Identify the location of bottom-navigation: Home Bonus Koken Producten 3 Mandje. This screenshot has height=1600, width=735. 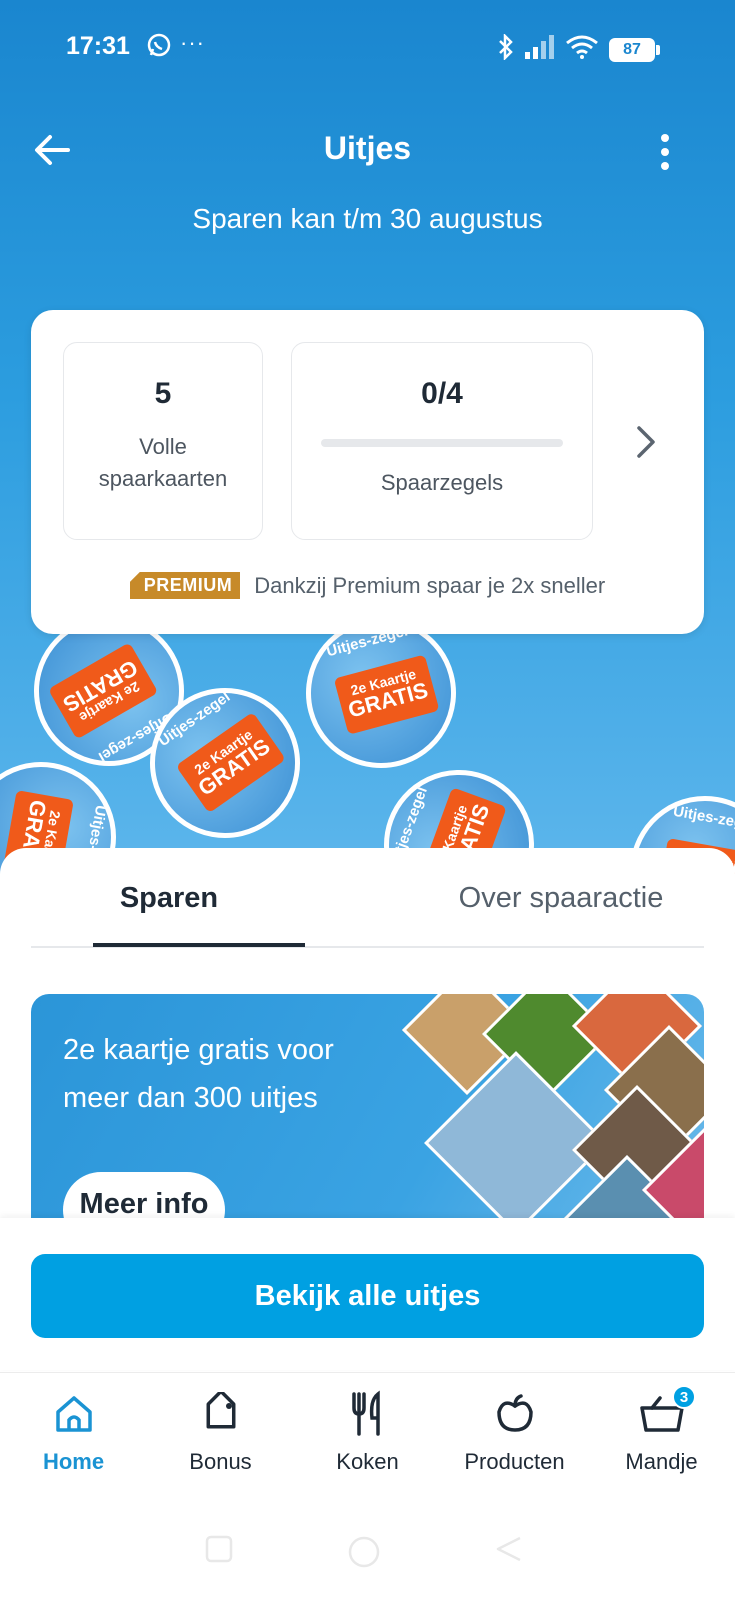
(367, 1436).